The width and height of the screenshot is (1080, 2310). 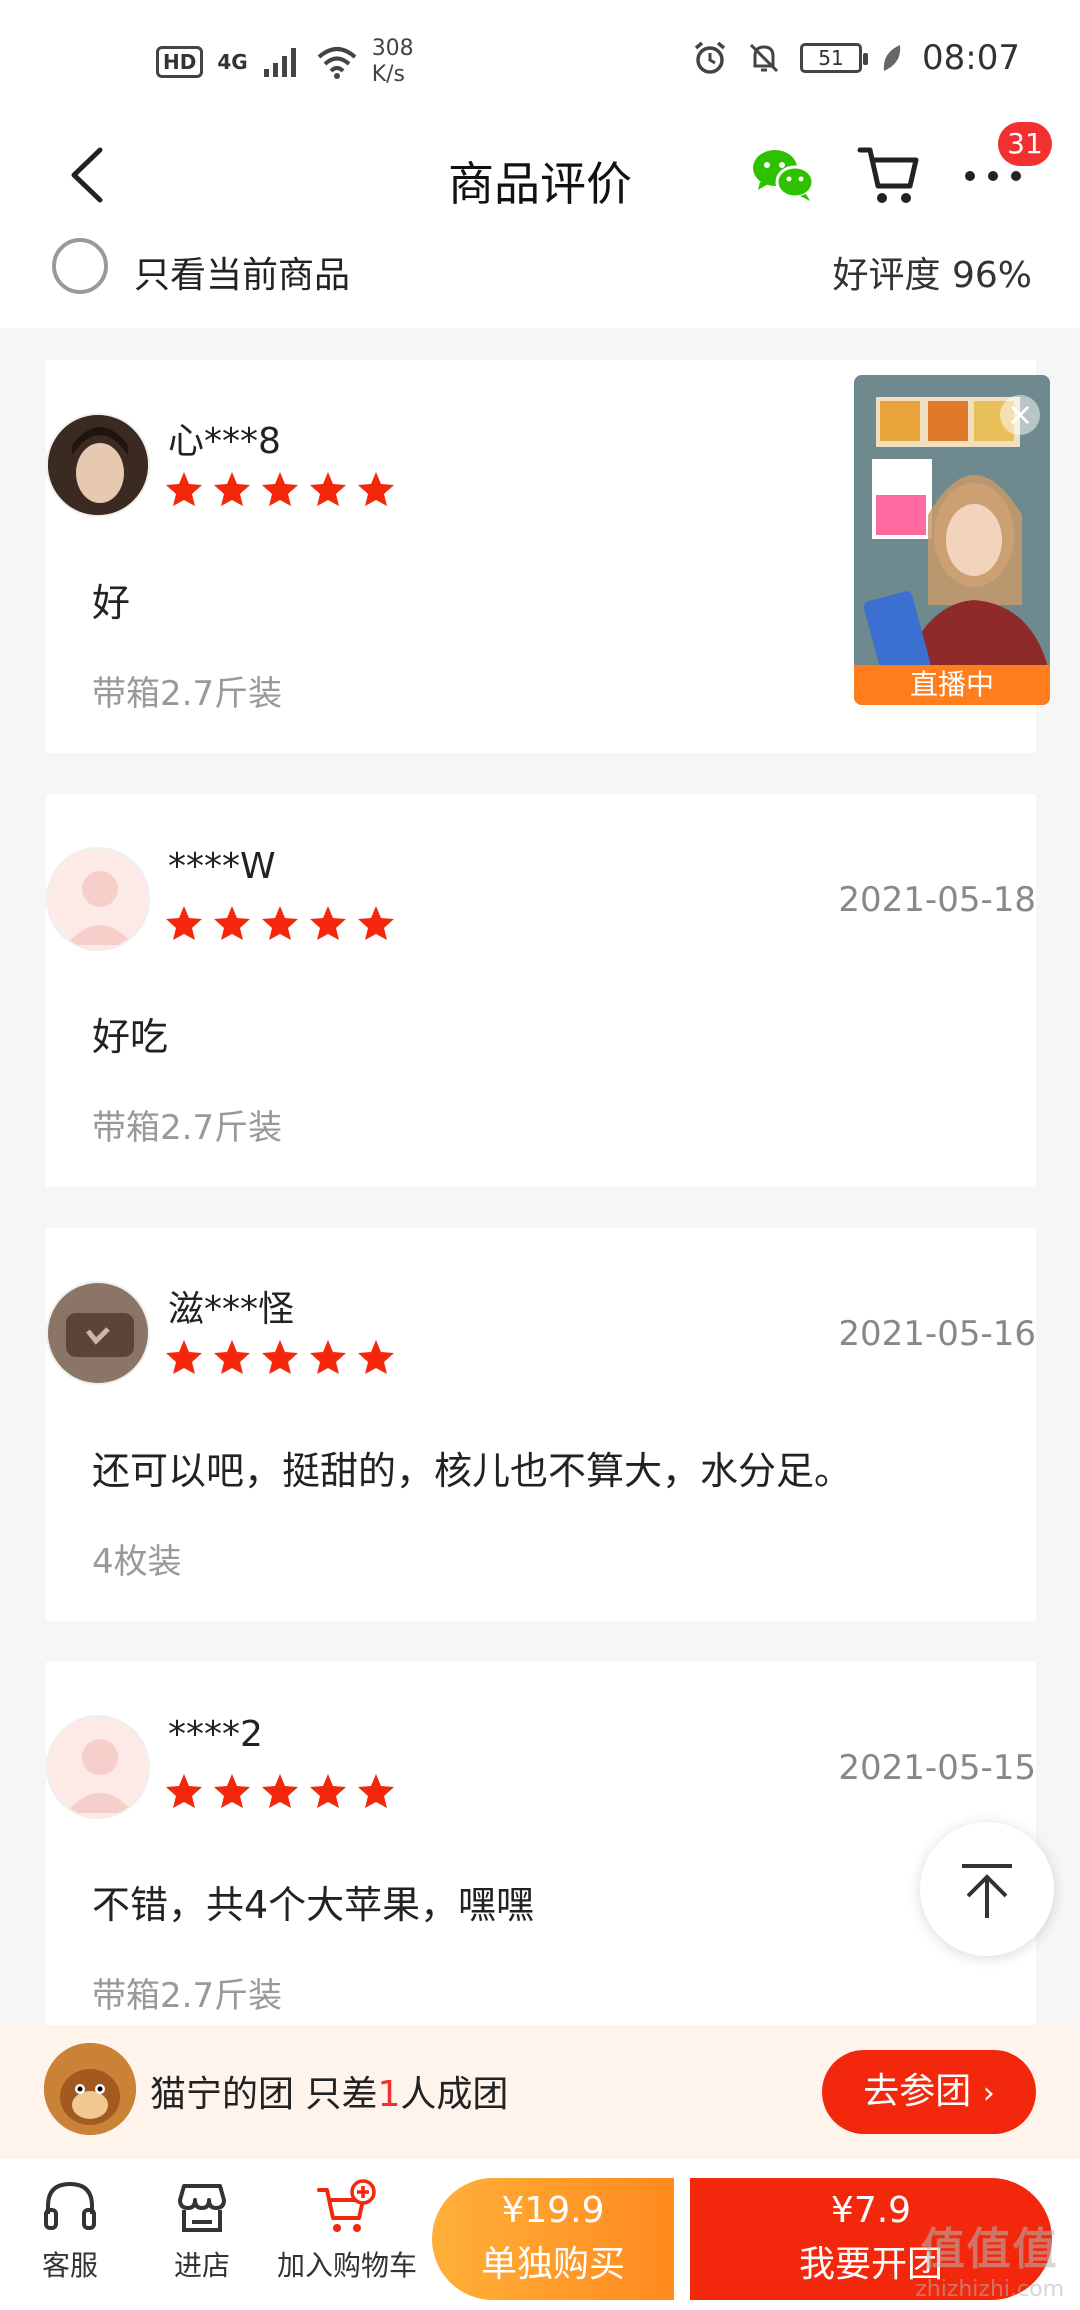 What do you see at coordinates (215, 1734) in the screenshot?
I see `review-username: ****2` at bounding box center [215, 1734].